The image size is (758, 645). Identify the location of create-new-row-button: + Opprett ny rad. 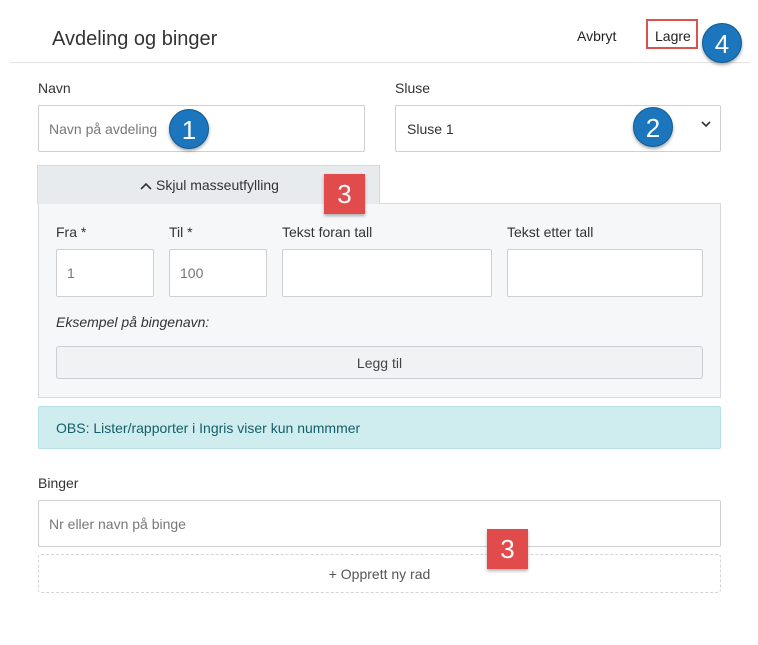
(379, 573).